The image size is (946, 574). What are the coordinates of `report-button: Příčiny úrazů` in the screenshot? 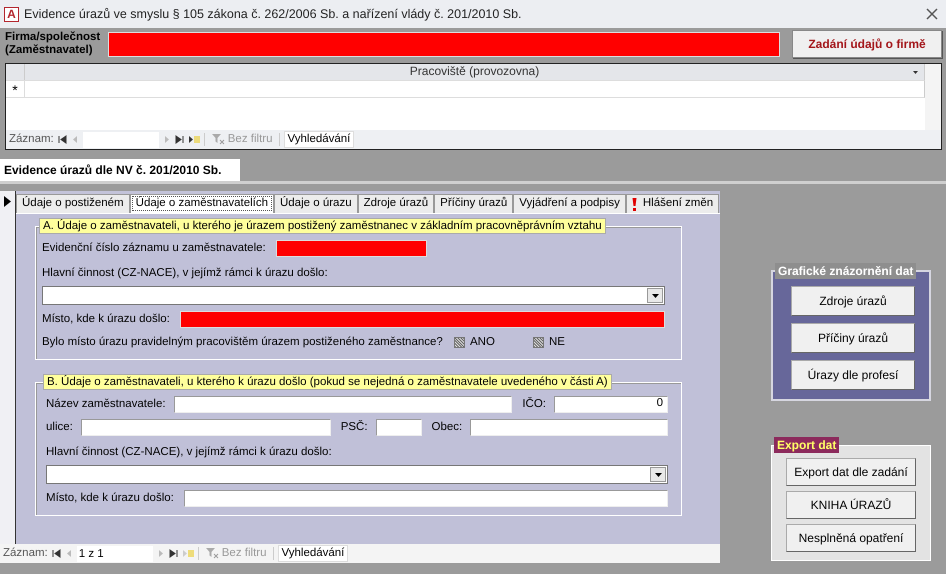 It's located at (853, 338).